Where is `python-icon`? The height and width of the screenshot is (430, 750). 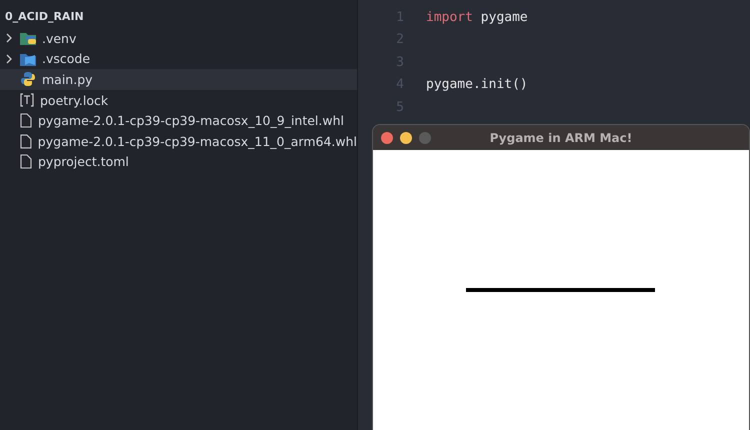 python-icon is located at coordinates (28, 79).